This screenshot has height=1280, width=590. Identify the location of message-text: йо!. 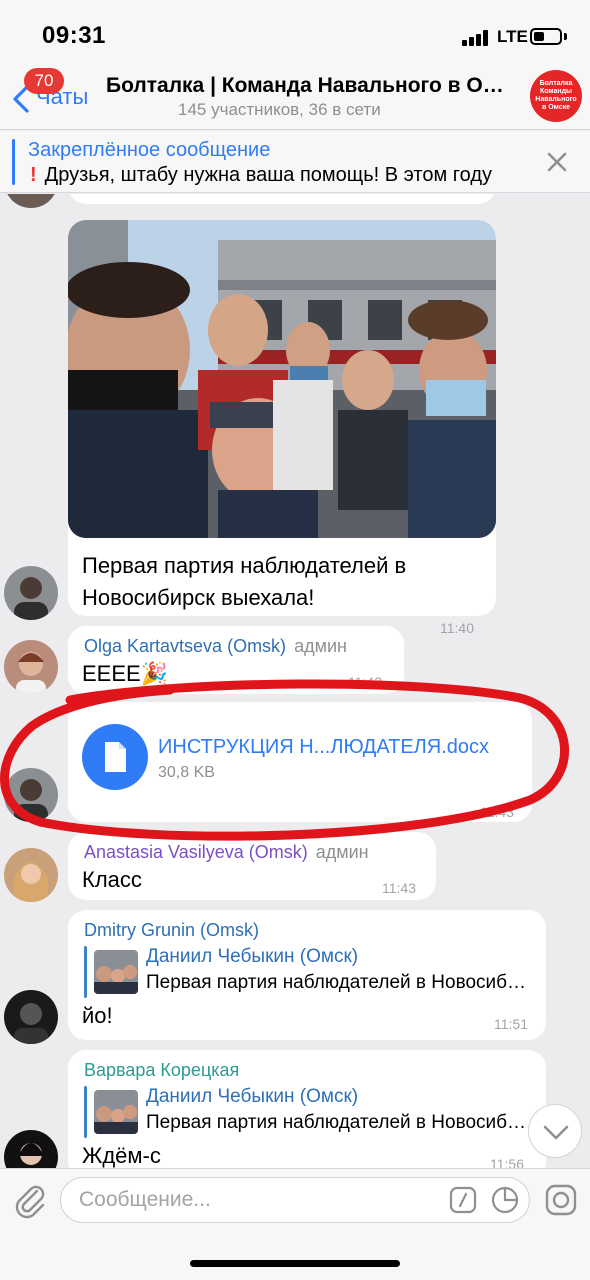
(97, 1015).